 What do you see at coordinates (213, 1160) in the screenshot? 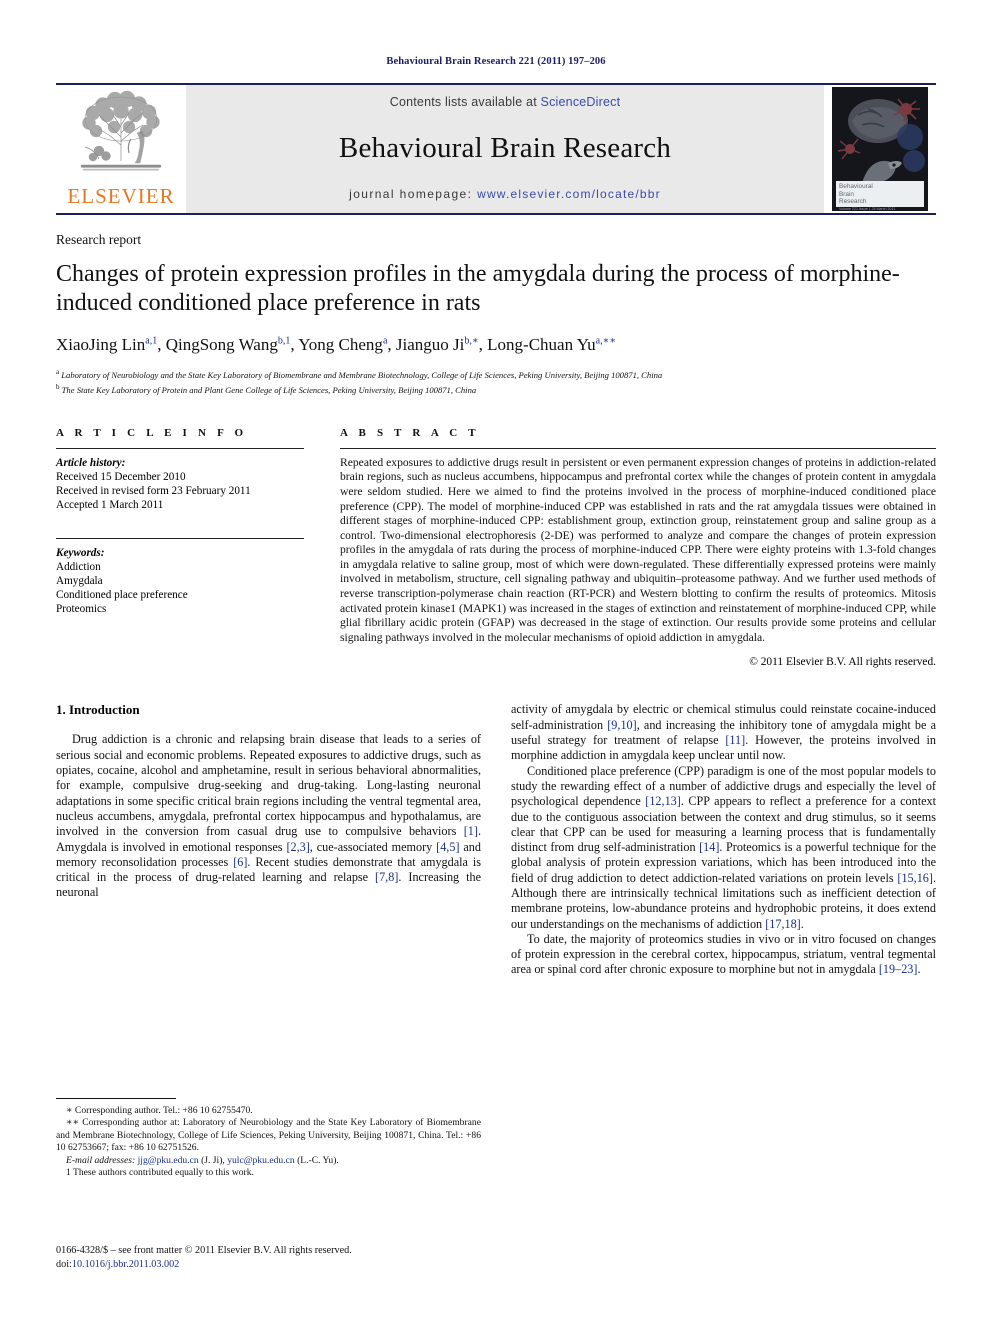
I see `email-owner-1: (J. Ji),` at bounding box center [213, 1160].